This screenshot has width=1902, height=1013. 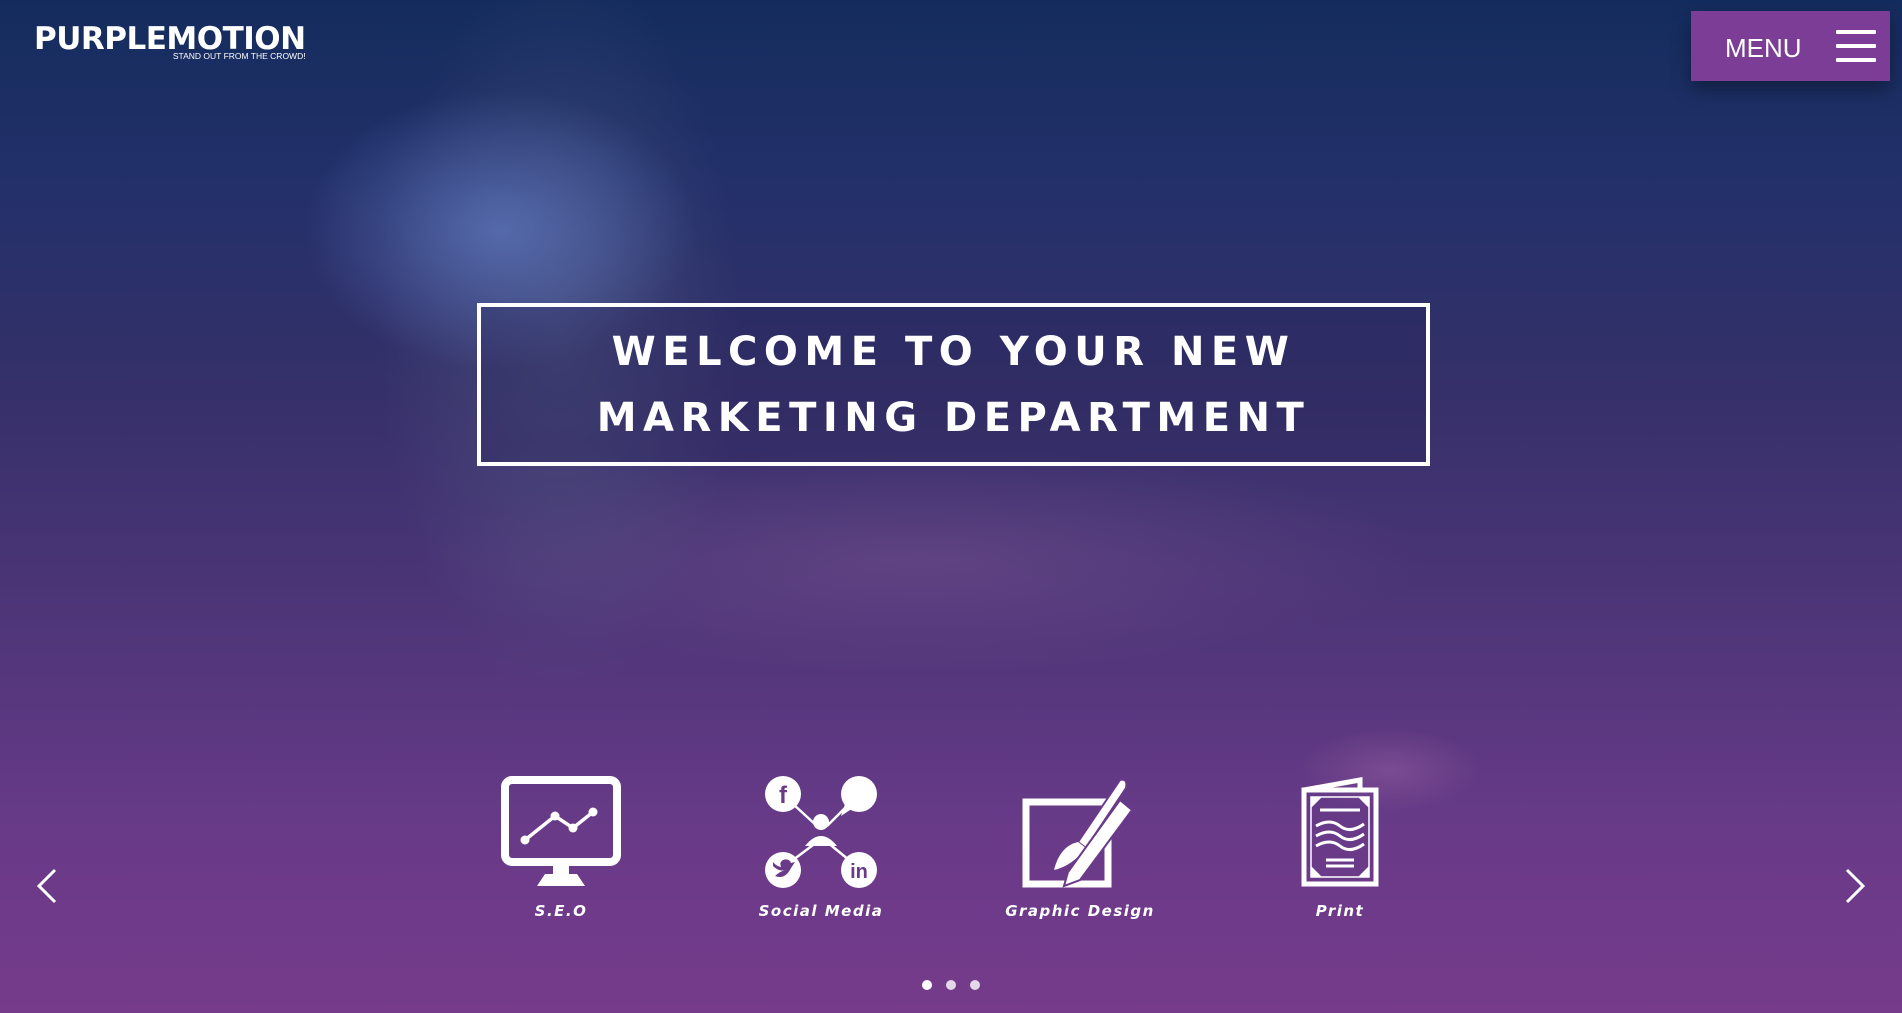 I want to click on service-label: S.E.O, so click(x=561, y=911).